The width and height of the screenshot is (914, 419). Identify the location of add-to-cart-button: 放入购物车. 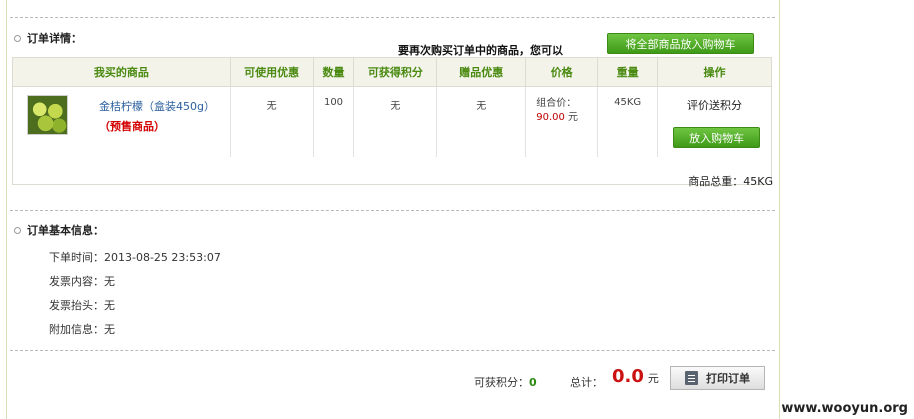
(717, 137).